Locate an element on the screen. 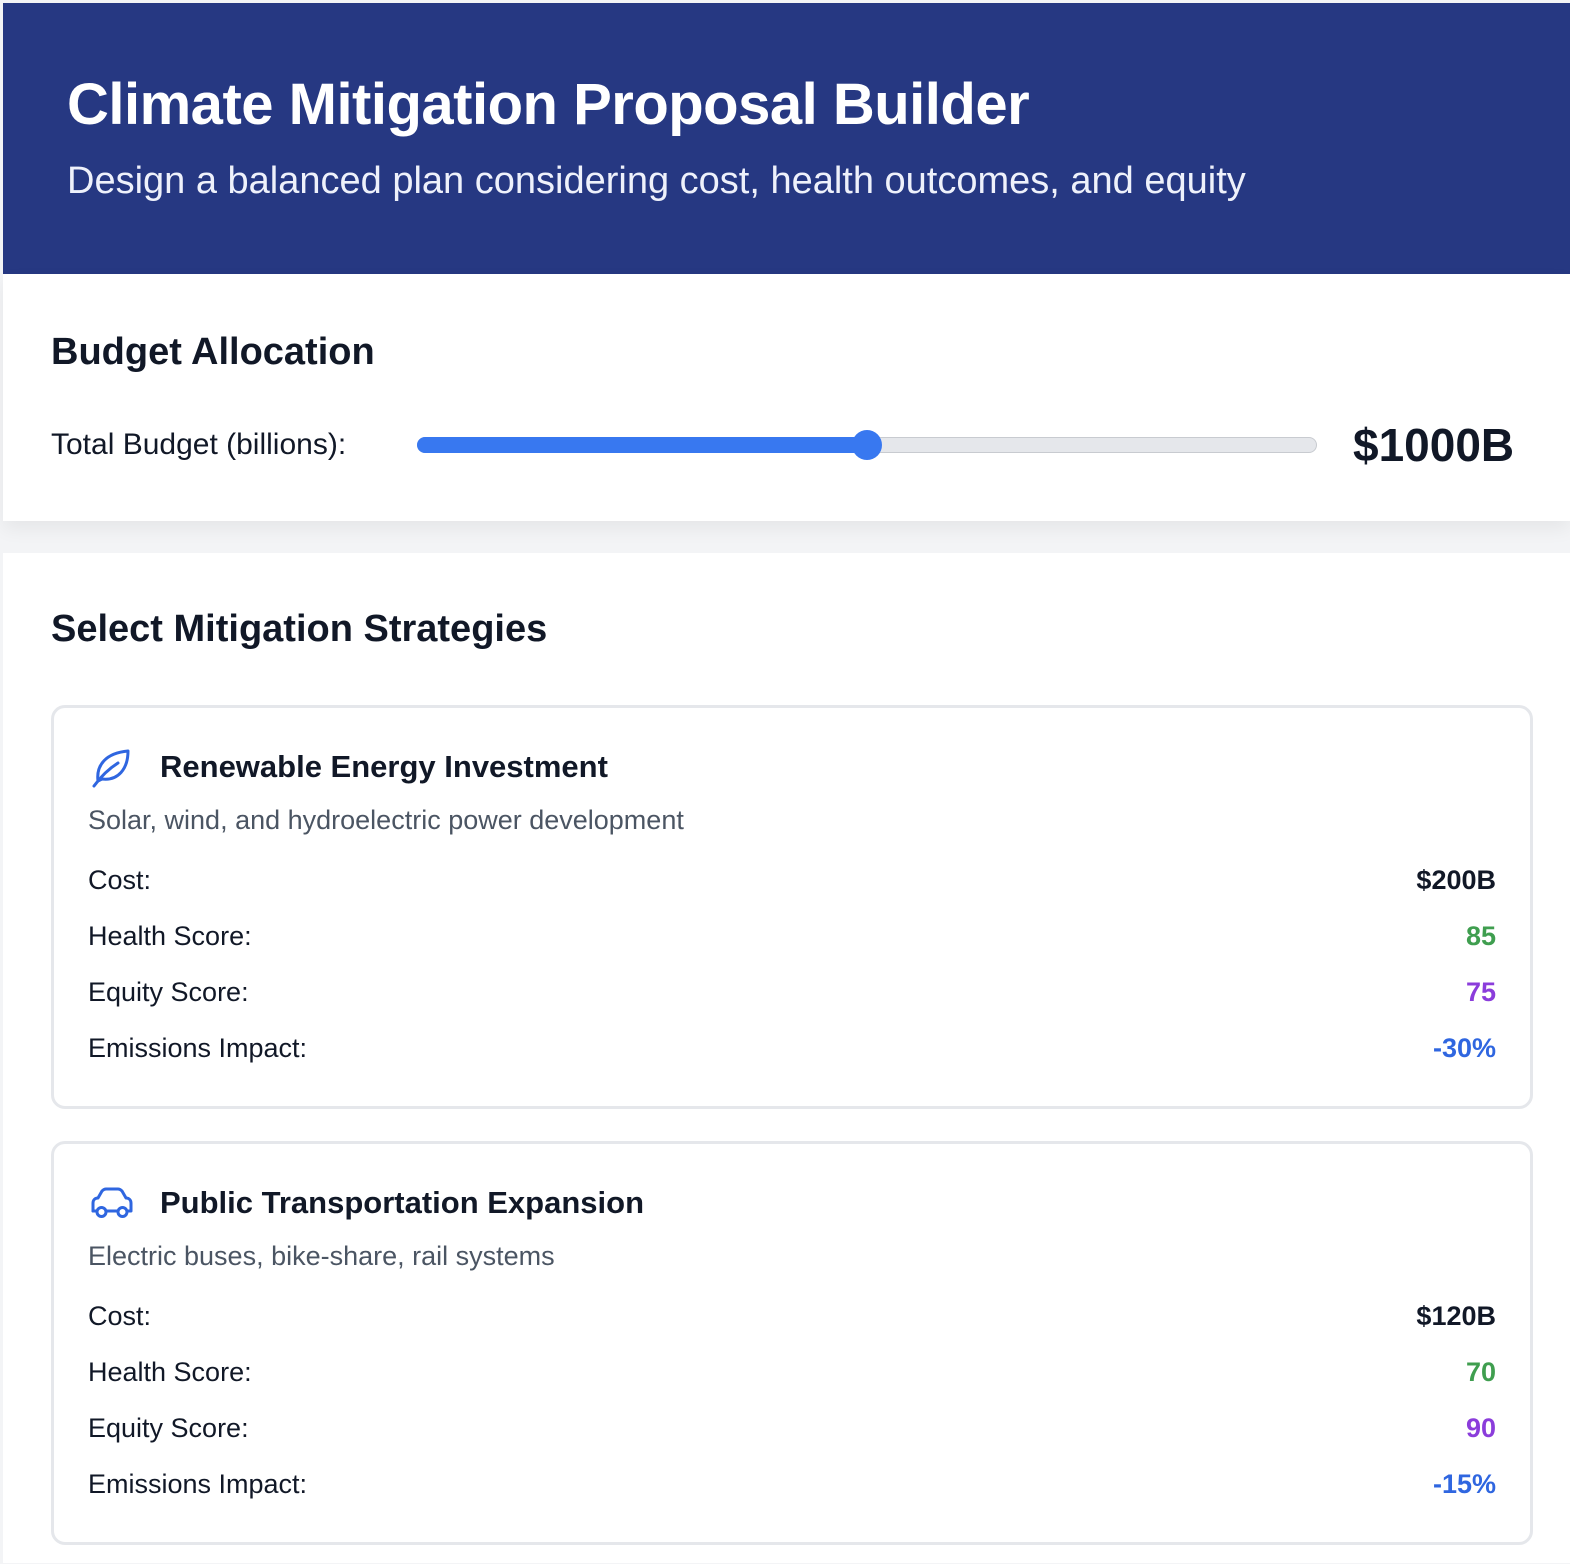  leaf-icon is located at coordinates (112, 767).